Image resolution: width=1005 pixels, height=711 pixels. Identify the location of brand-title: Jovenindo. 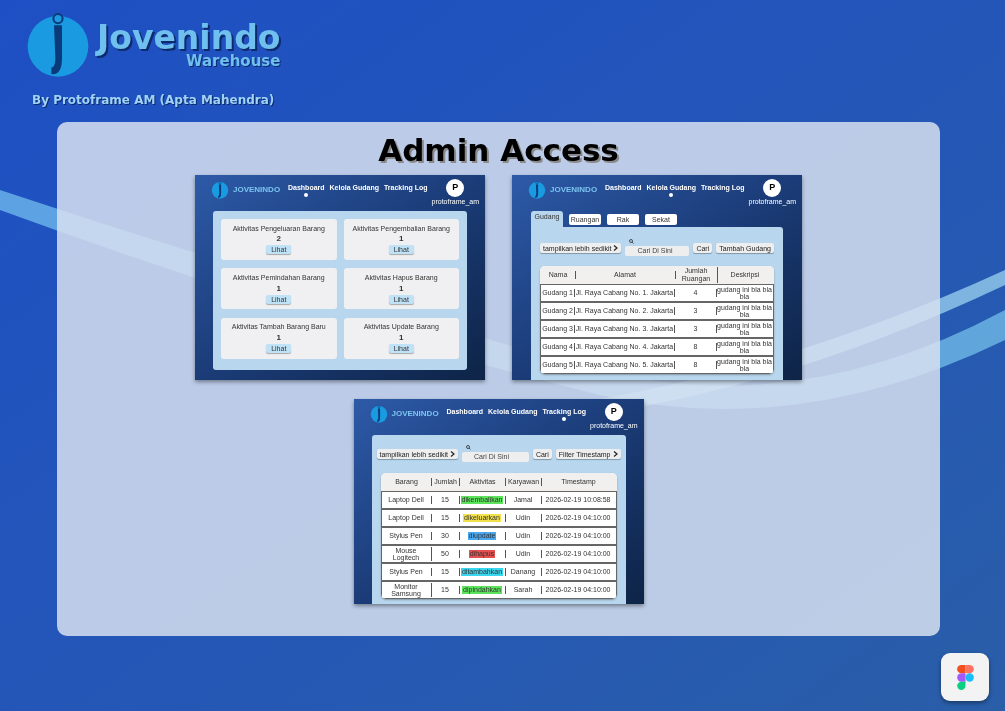
(189, 37).